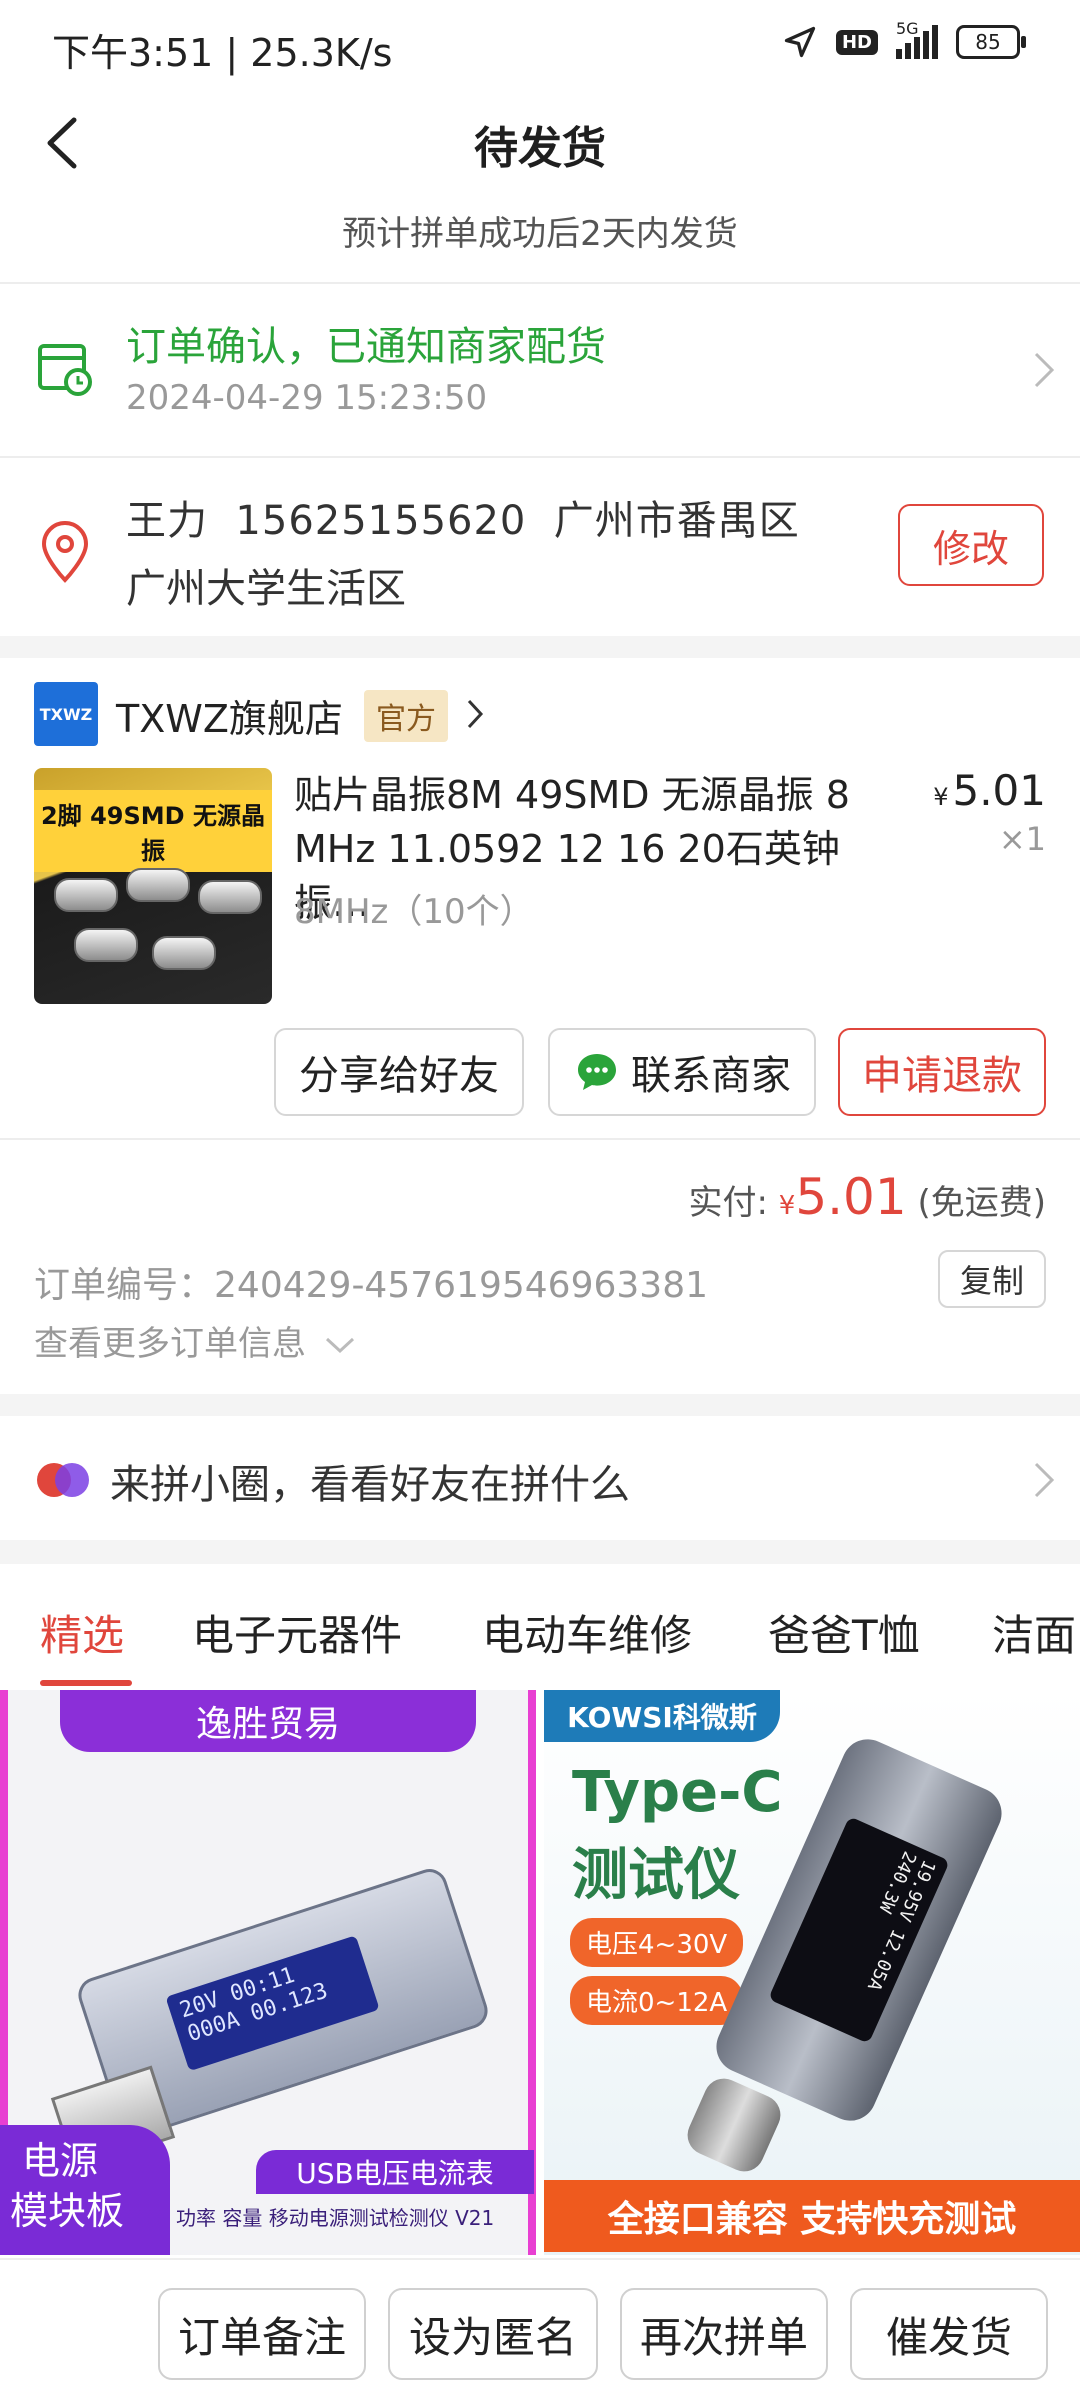 Image resolution: width=1080 pixels, height=2402 pixels. What do you see at coordinates (1022, 839) in the screenshot?
I see `product-quantity: ×1` at bounding box center [1022, 839].